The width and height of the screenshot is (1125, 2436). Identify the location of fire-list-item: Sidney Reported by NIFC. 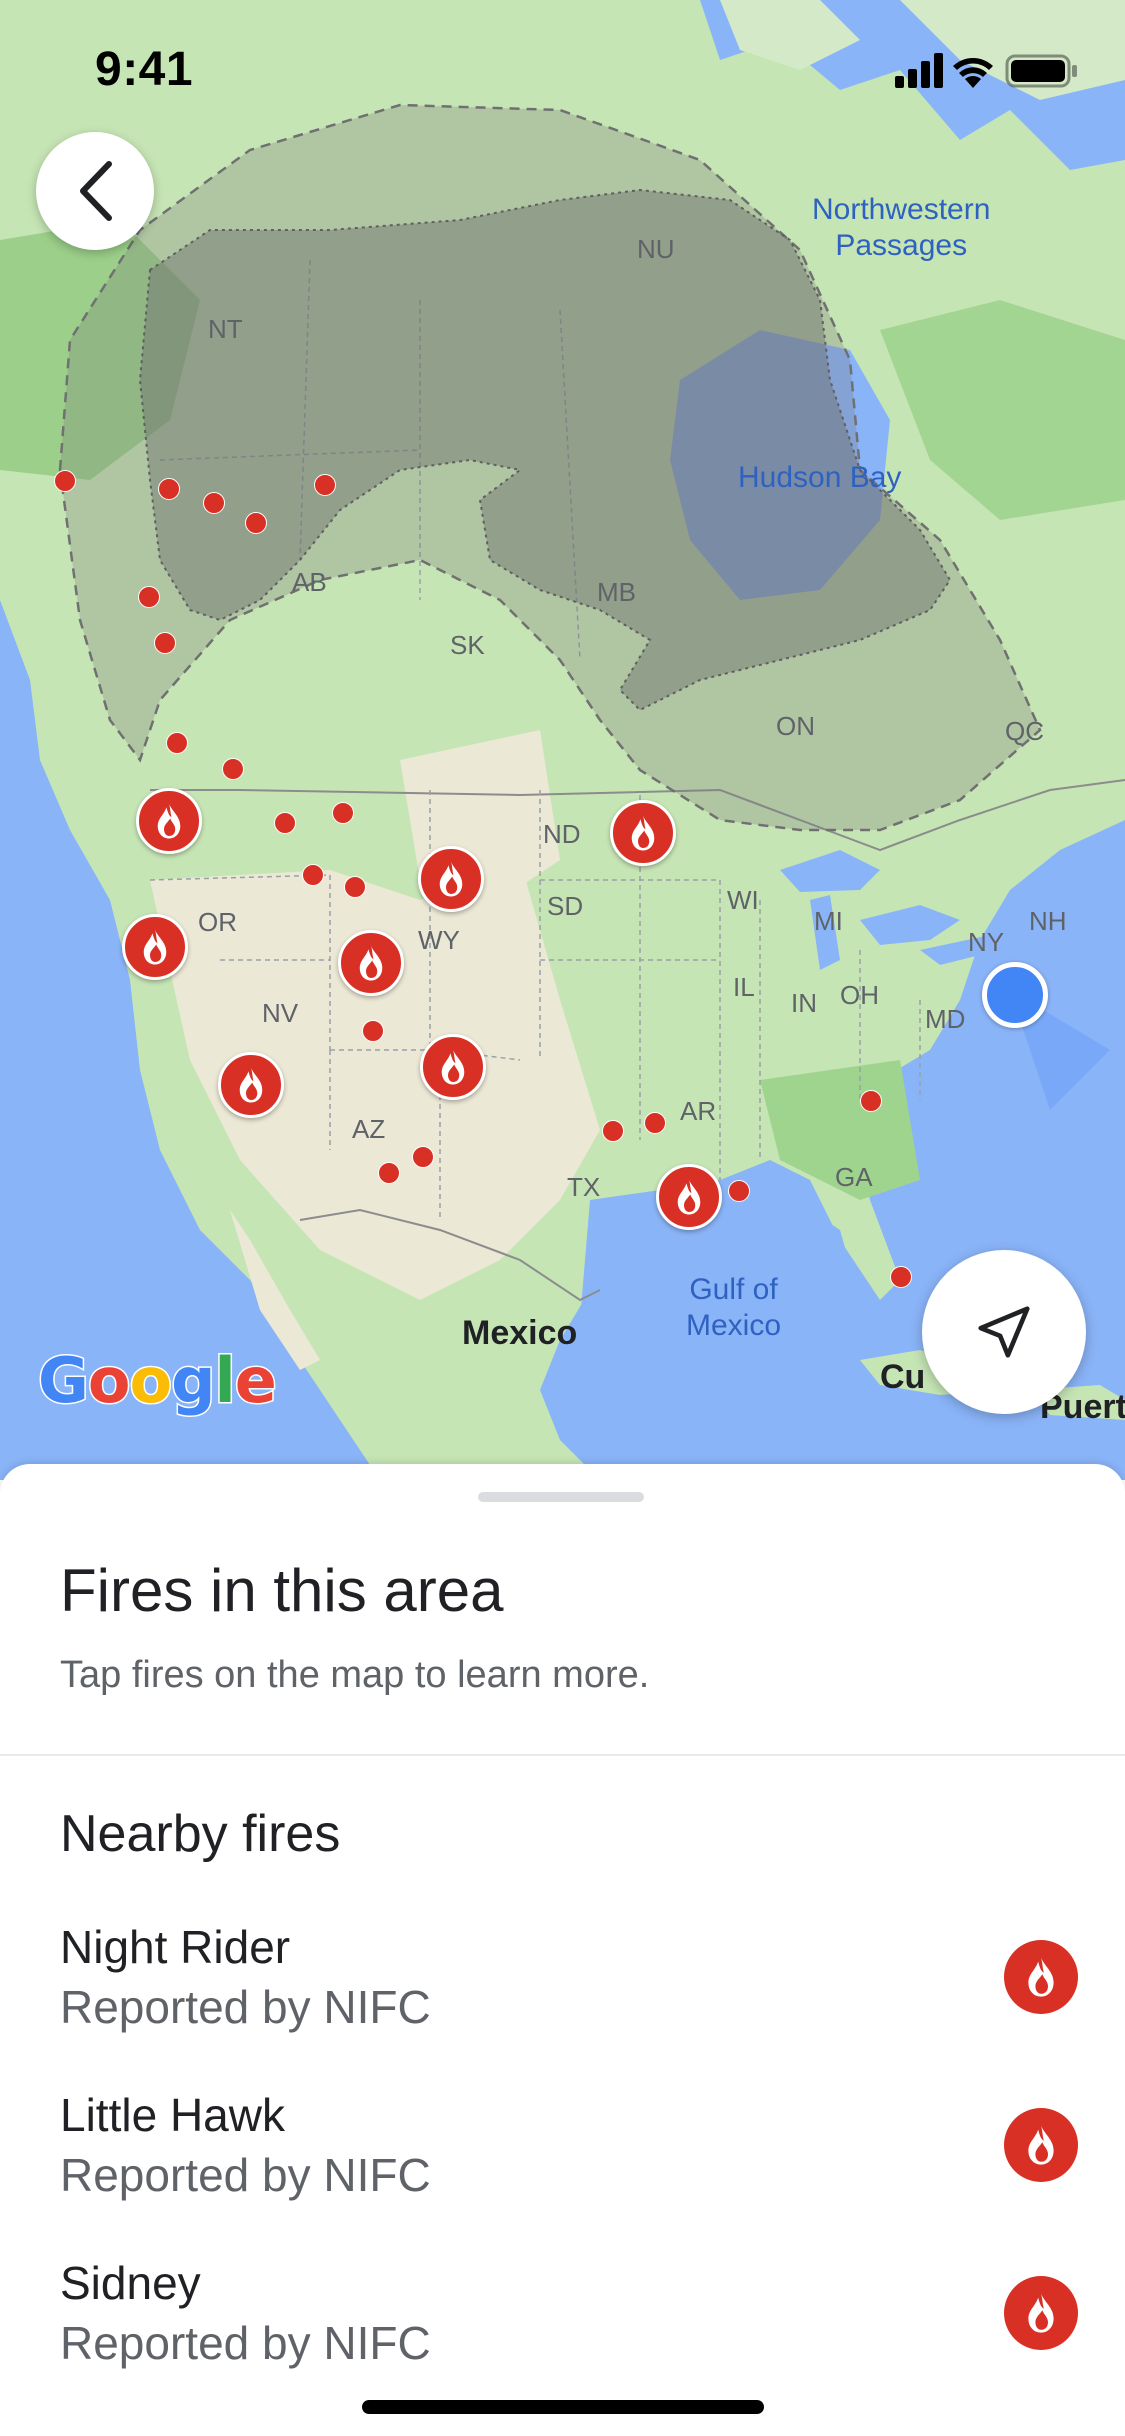
(562, 2331).